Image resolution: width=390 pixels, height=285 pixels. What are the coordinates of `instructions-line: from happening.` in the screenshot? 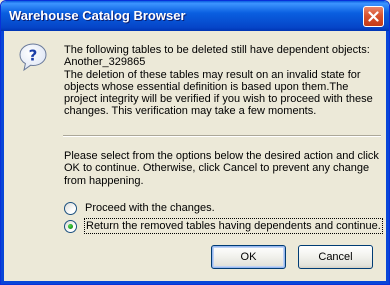 It's located at (104, 180).